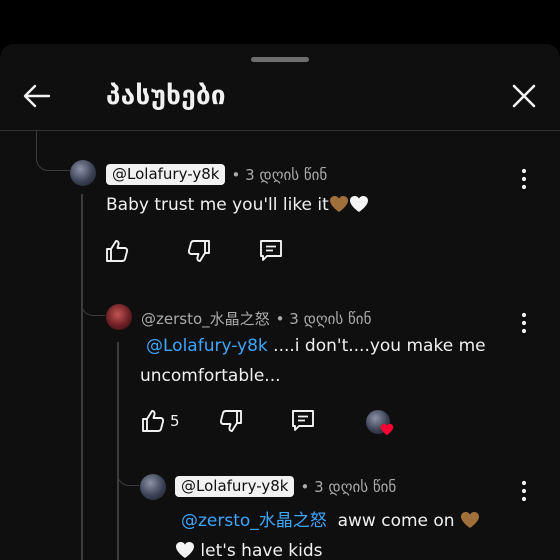 This screenshot has width=560, height=560. I want to click on creator-heart-badge, so click(381, 425).